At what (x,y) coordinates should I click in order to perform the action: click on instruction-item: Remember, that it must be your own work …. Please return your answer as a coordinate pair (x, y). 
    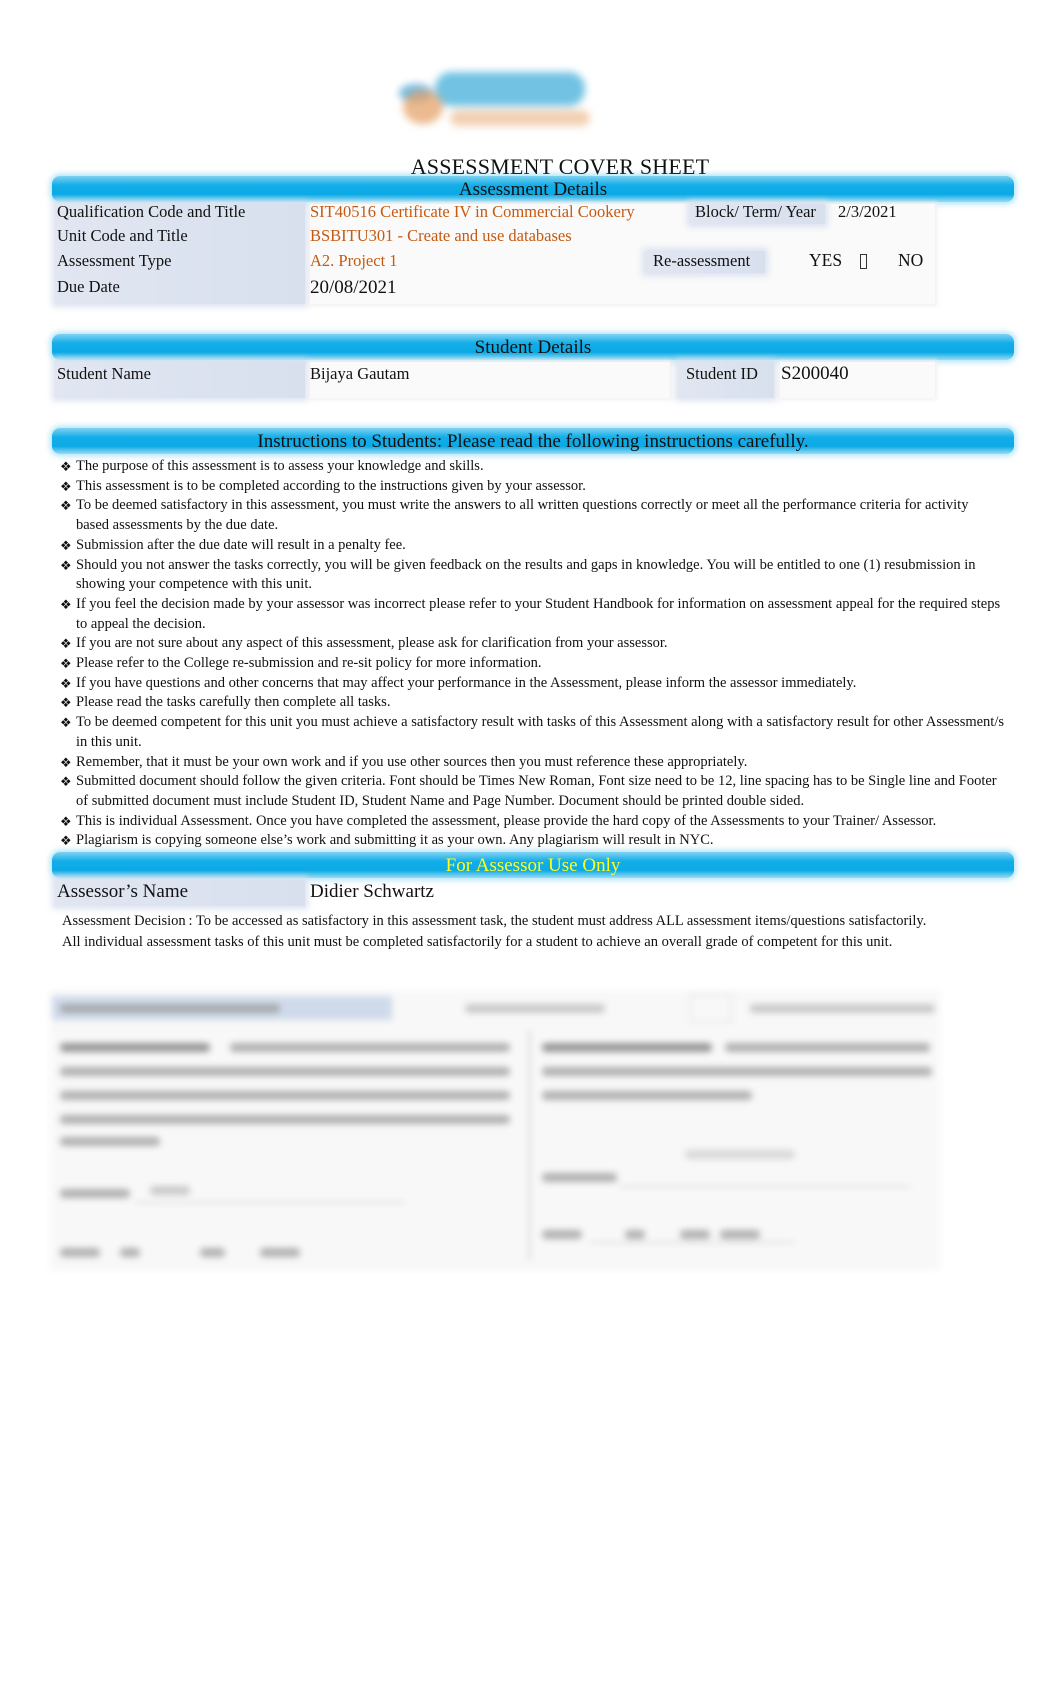
    Looking at the image, I should click on (532, 763).